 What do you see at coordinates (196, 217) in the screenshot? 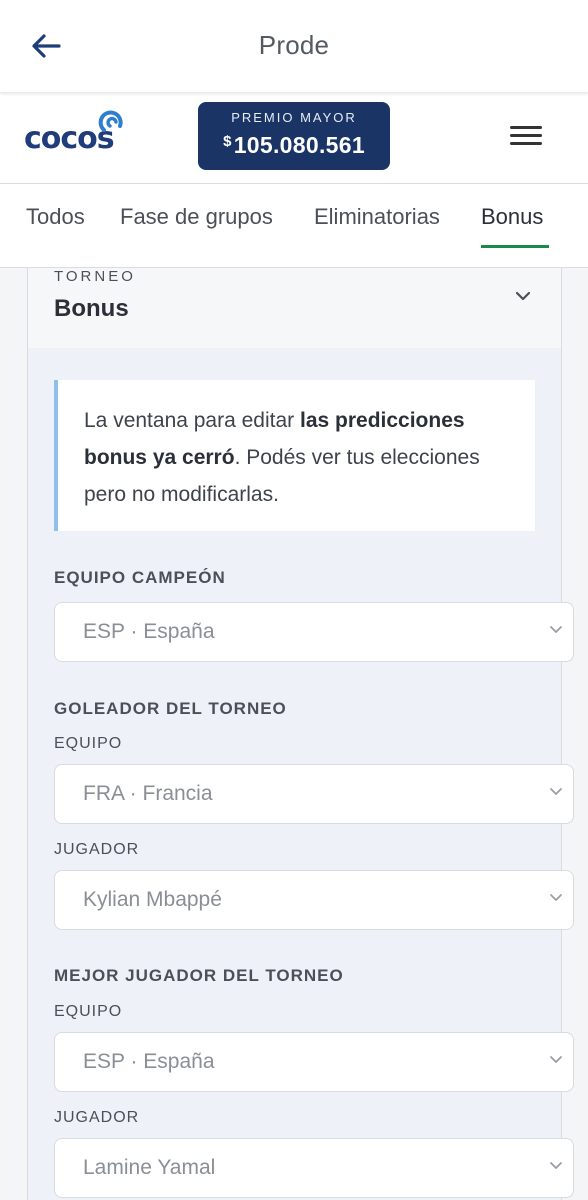
I see `tab-fase-de-grupos: Fase de grupos` at bounding box center [196, 217].